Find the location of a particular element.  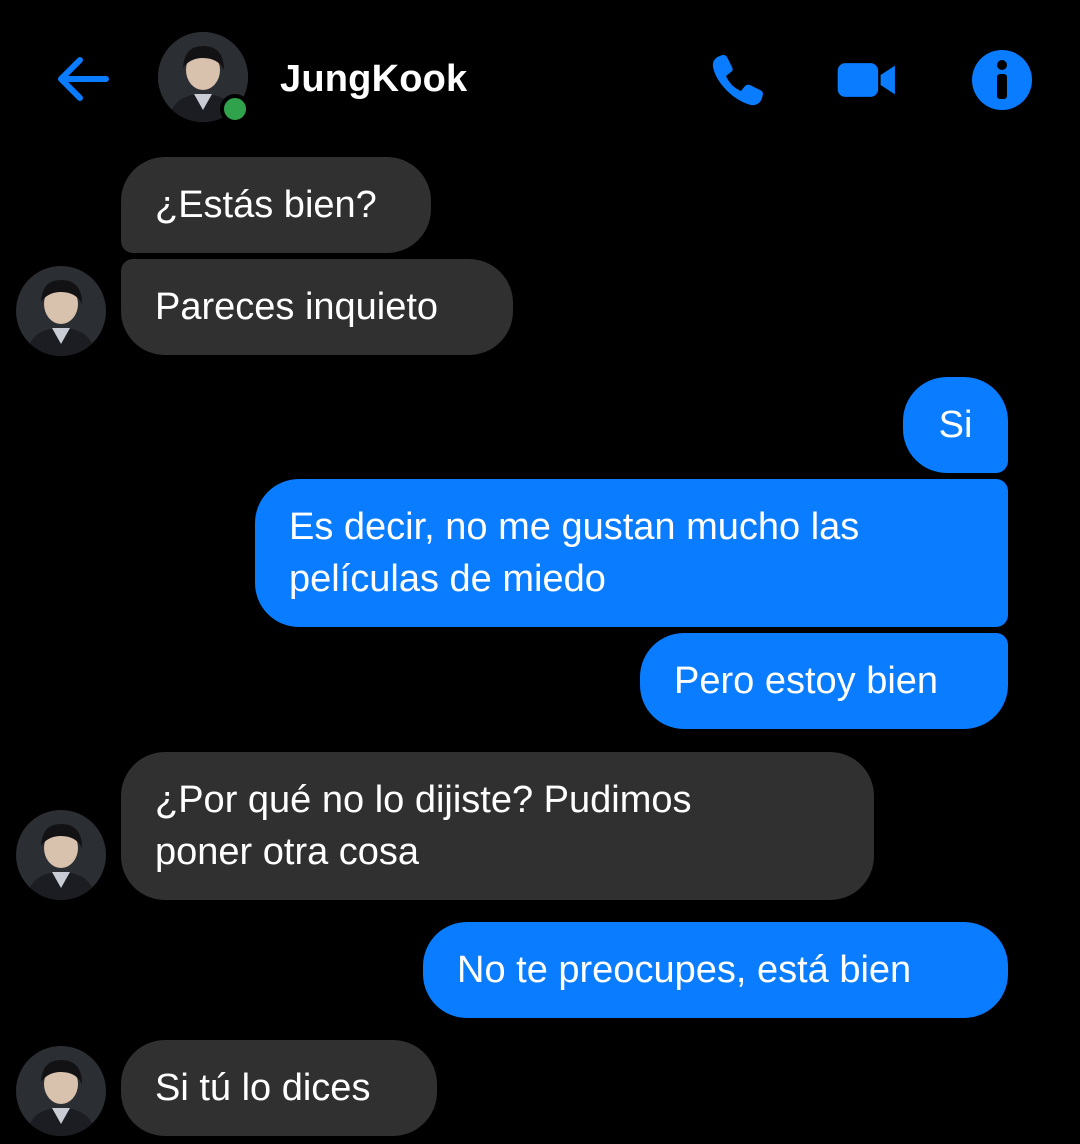

online-status-dot is located at coordinates (235, 109).